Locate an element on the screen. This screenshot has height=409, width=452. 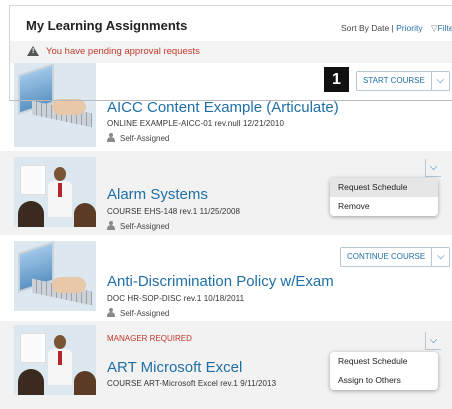
course-title: ART Microsoft Excel is located at coordinates (174, 367).